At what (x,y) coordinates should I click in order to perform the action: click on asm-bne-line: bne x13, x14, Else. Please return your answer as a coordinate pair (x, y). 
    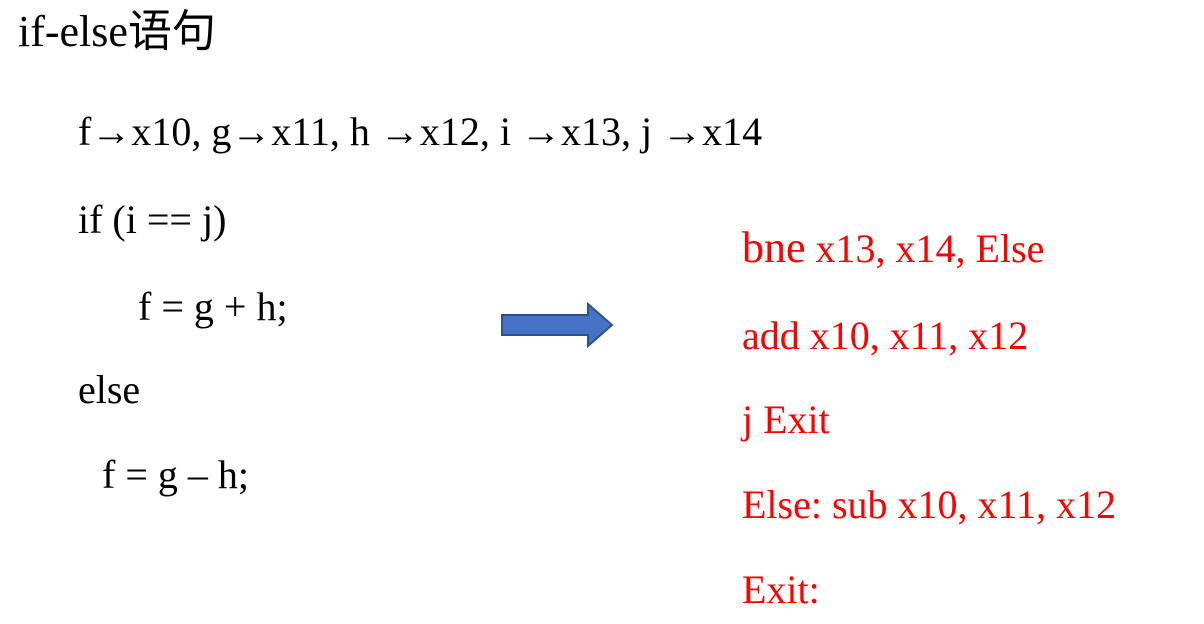
    Looking at the image, I should click on (893, 248).